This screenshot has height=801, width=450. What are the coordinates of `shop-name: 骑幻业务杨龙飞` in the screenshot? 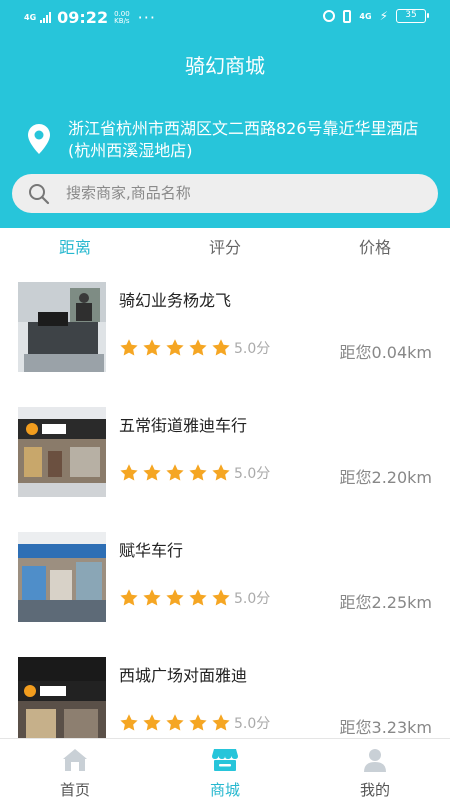 It's located at (175, 300).